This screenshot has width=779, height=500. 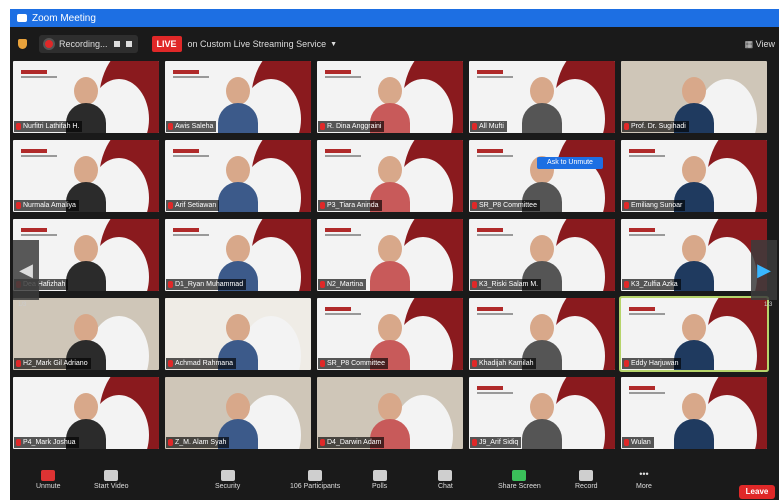 What do you see at coordinates (166, 44) in the screenshot?
I see `live-badge: LIVE` at bounding box center [166, 44].